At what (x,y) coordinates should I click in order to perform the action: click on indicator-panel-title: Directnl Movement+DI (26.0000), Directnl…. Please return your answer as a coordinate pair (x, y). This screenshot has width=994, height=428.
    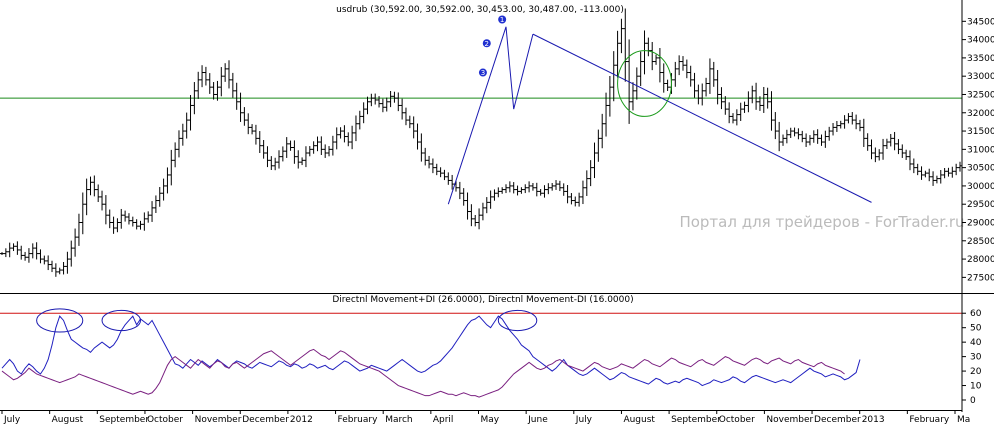
    Looking at the image, I should click on (482, 300).